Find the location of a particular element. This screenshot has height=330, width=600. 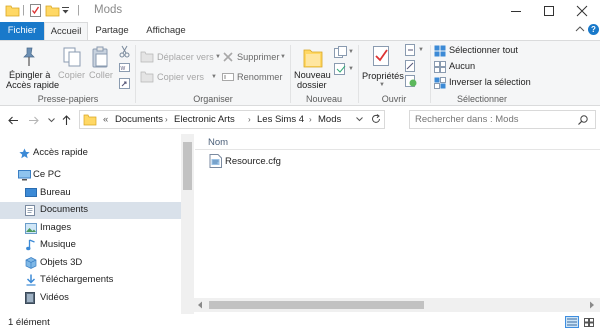

new-folder-qat-icon is located at coordinates (52, 11).